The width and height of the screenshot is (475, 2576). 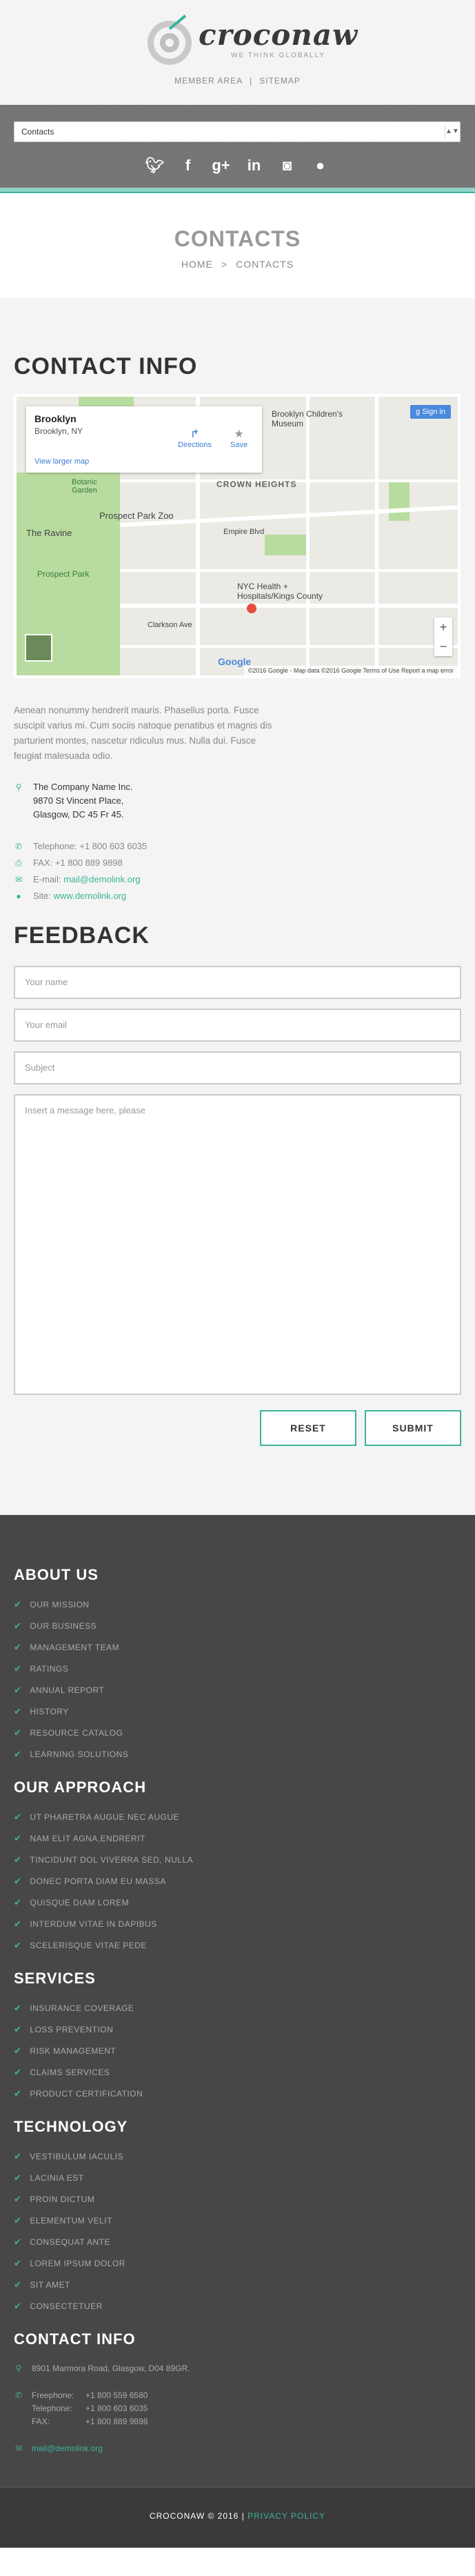 What do you see at coordinates (238, 2072) in the screenshot?
I see `footer-list-item: ✔ CLAIMS SERVICES` at bounding box center [238, 2072].